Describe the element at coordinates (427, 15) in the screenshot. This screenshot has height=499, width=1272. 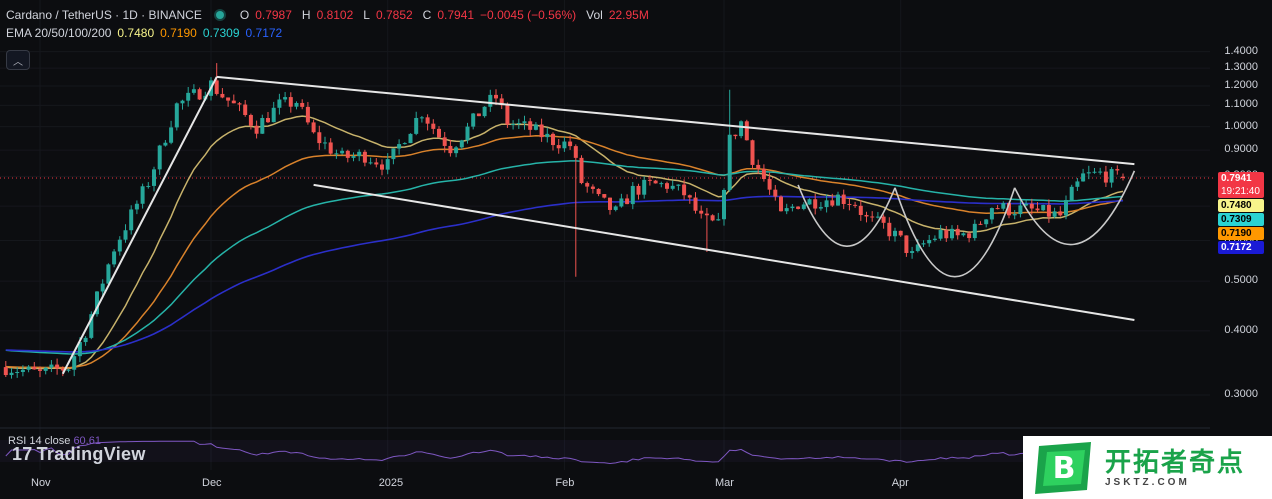
I see `close-label: C` at that location.